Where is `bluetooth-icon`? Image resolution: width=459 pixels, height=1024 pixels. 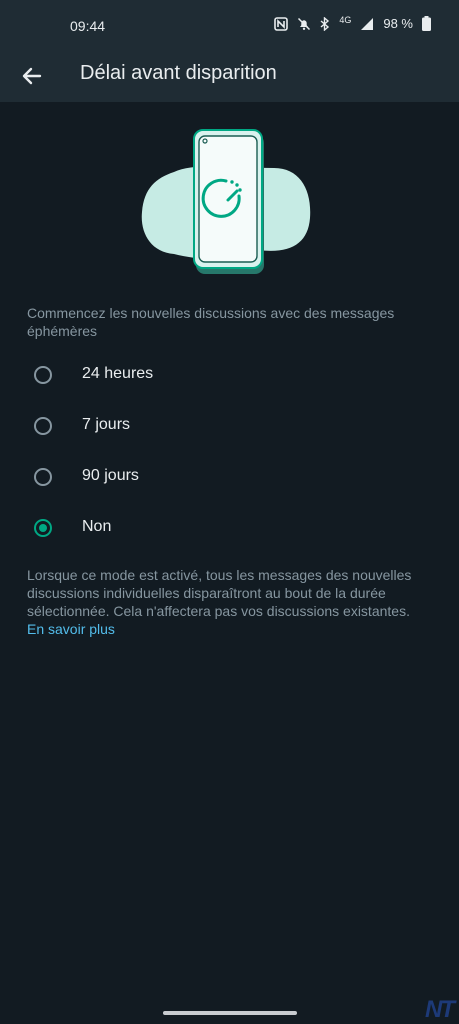
bluetooth-icon is located at coordinates (325, 23).